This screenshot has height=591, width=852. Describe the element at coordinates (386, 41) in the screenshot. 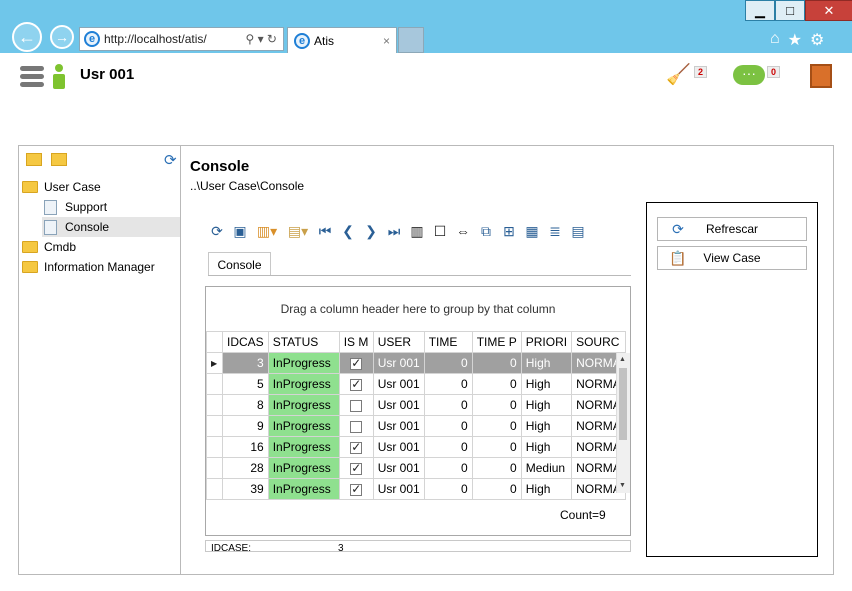

I see `tab-close-icon: ×` at that location.